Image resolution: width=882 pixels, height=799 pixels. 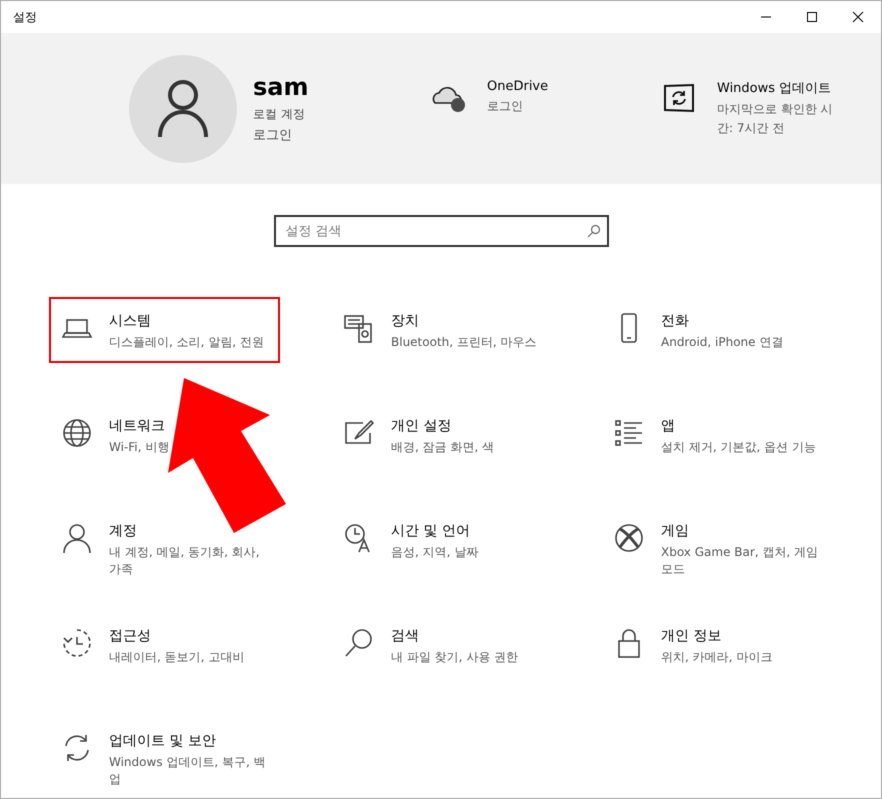 I want to click on settings-category: 접근성 내레이터, 돋보기, 고대비, so click(x=164, y=645).